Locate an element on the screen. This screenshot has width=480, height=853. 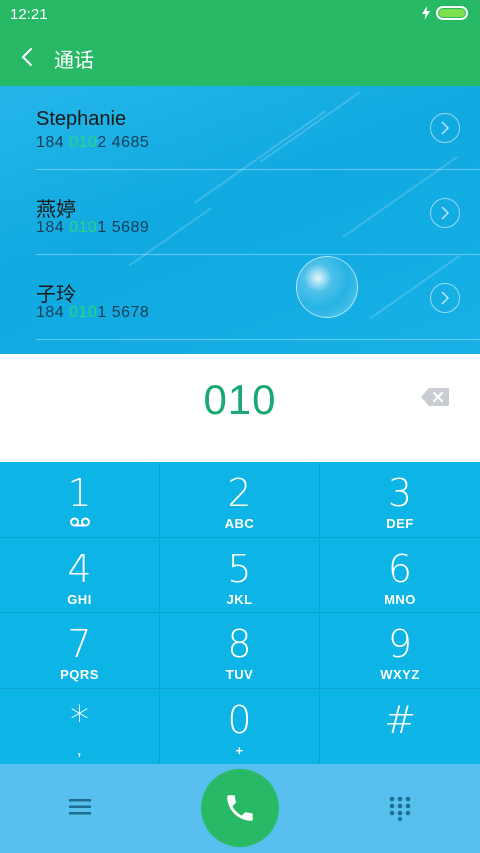
key-letters: GHI is located at coordinates (79, 599).